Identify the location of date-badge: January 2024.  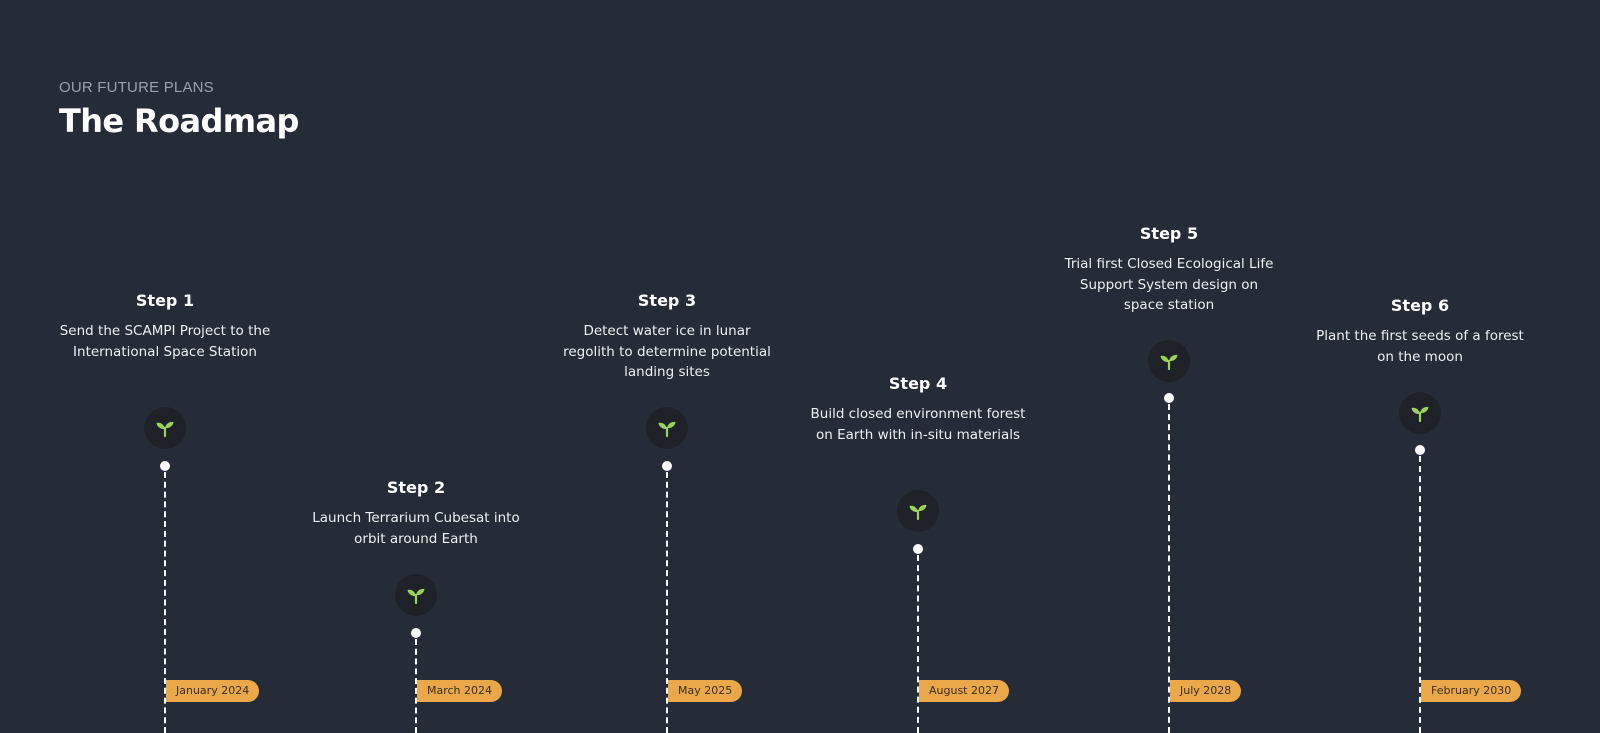
(213, 691).